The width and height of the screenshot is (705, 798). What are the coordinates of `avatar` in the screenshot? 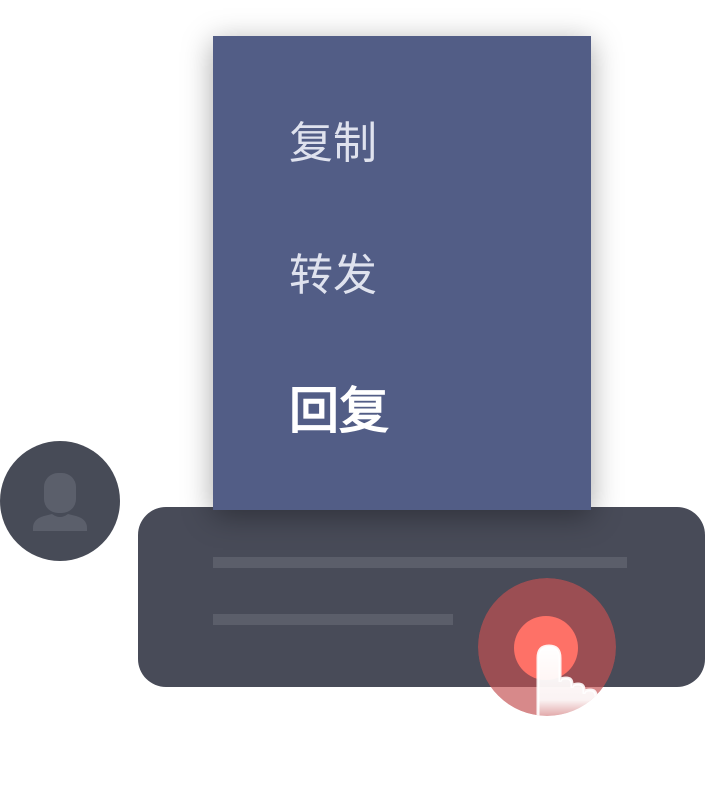 It's located at (60, 501).